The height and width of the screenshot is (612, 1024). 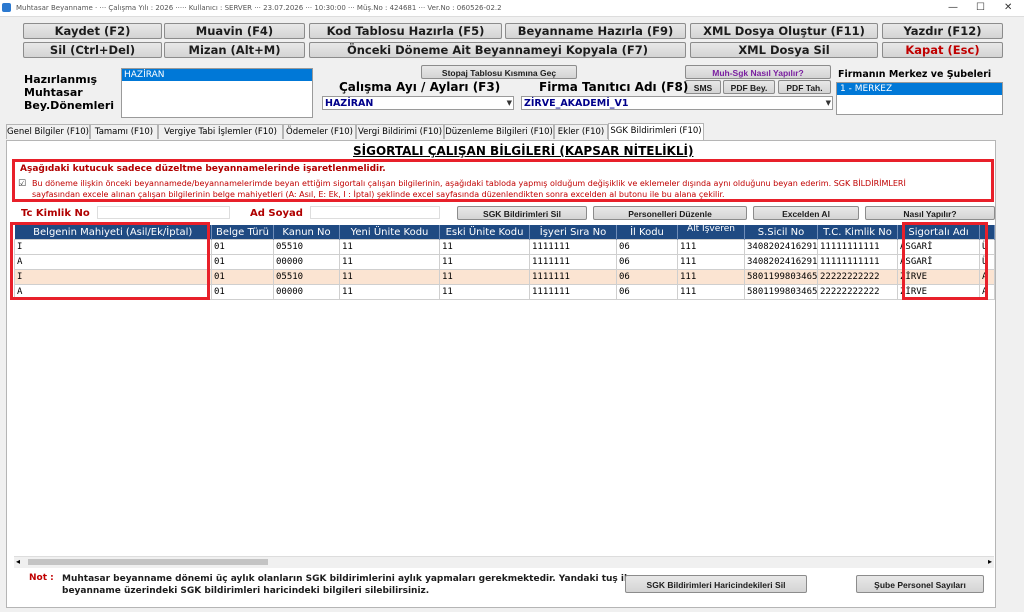 I want to click on prepared-label-3: Bey.Dönemleri, so click(x=69, y=105).